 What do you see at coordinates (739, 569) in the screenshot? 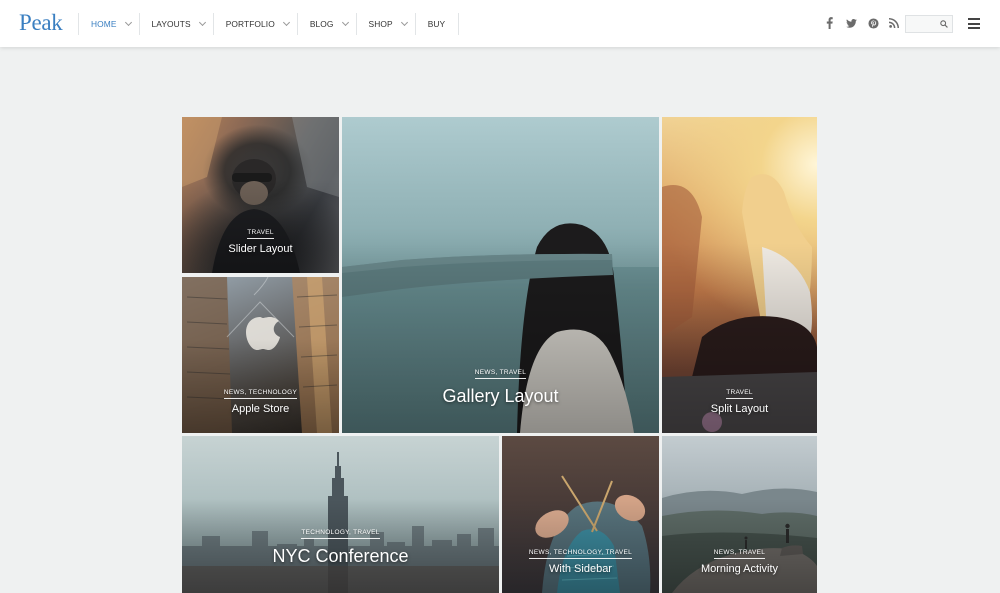
I see `post-title: Morning Activity` at bounding box center [739, 569].